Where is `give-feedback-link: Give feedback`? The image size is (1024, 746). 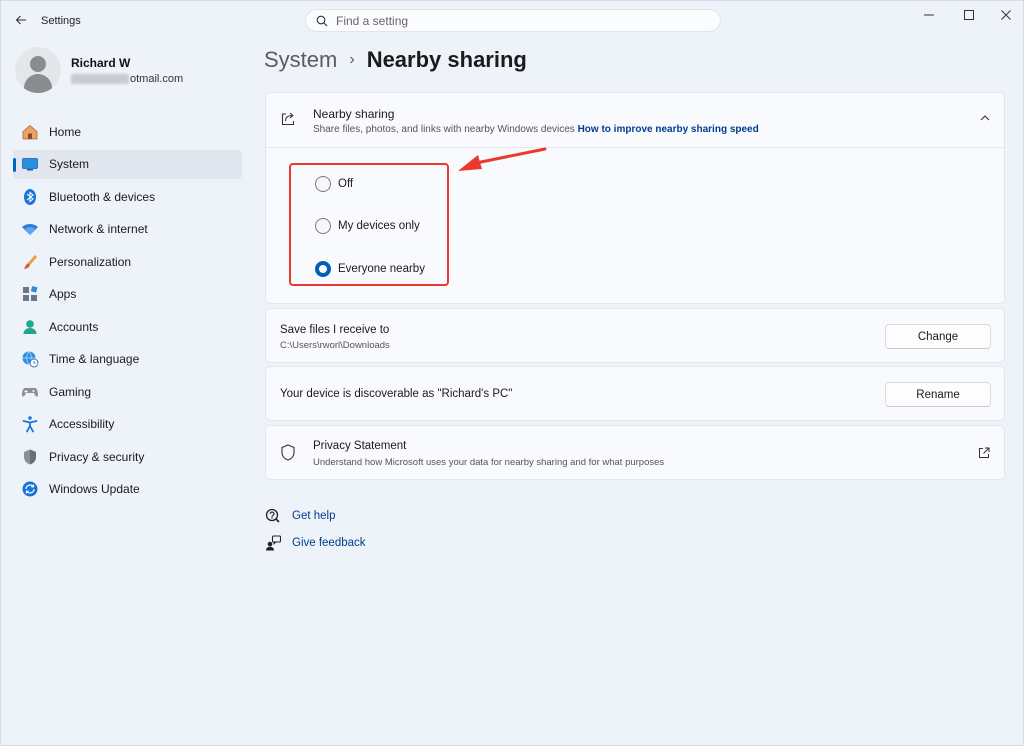
give-feedback-link: Give feedback is located at coordinates (315, 543).